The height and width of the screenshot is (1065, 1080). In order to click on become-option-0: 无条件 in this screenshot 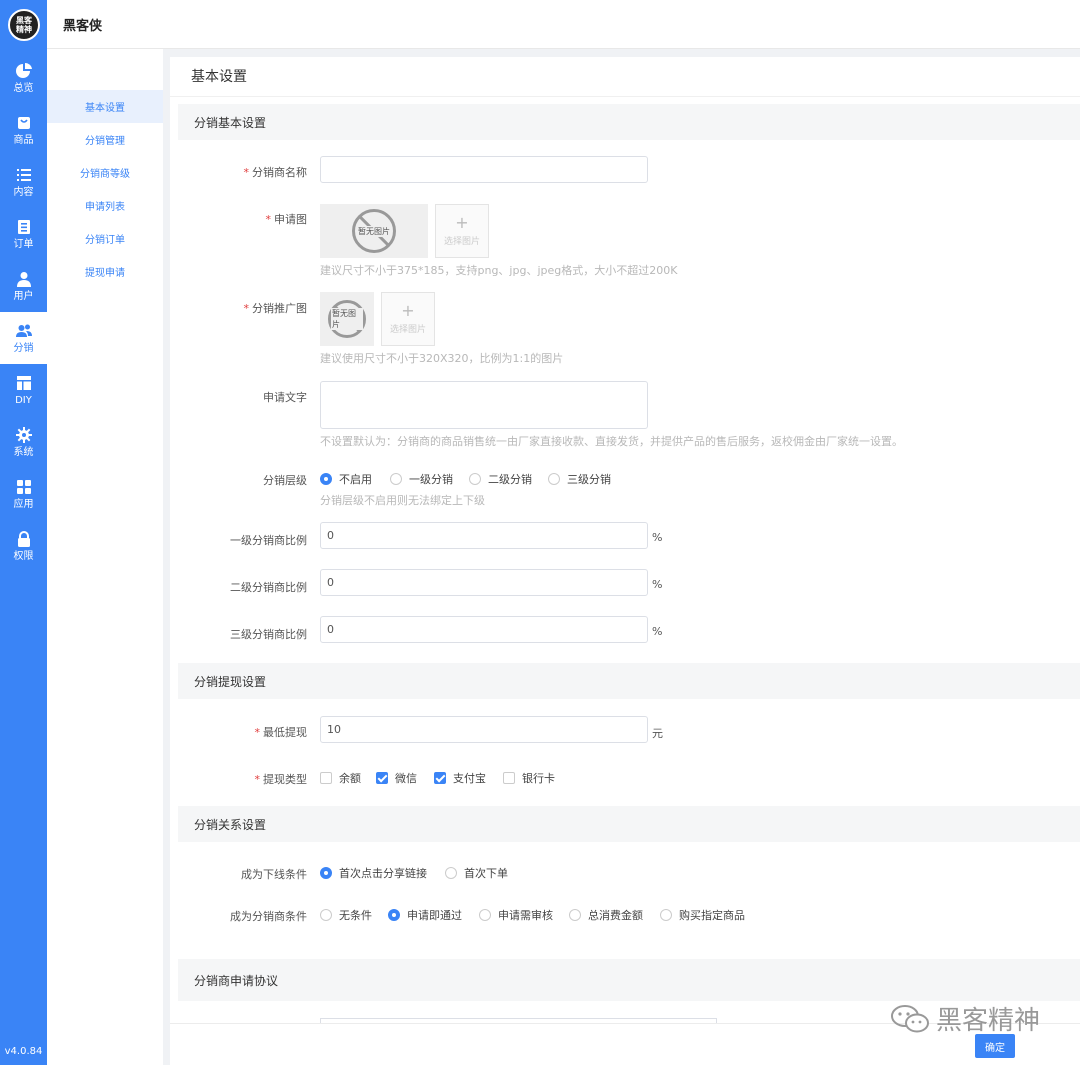, I will do `click(346, 915)`.